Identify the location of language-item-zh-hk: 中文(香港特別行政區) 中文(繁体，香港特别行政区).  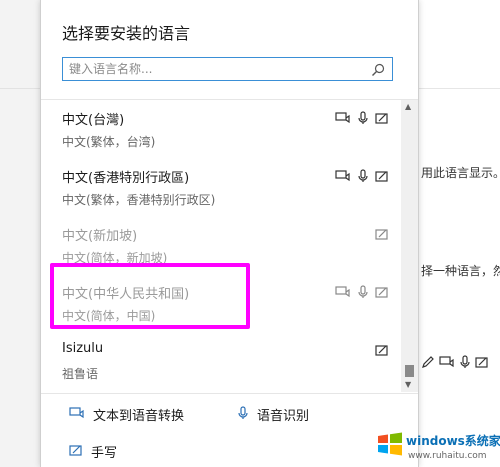
(221, 189).